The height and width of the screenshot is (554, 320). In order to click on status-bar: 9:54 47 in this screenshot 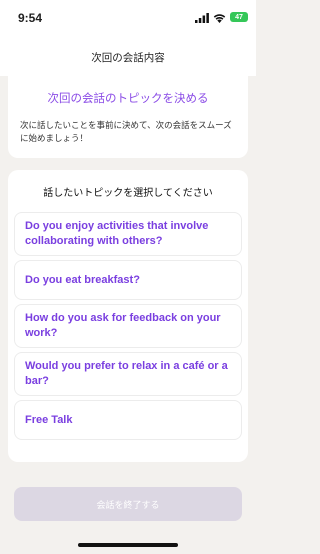, I will do `click(128, 19)`.